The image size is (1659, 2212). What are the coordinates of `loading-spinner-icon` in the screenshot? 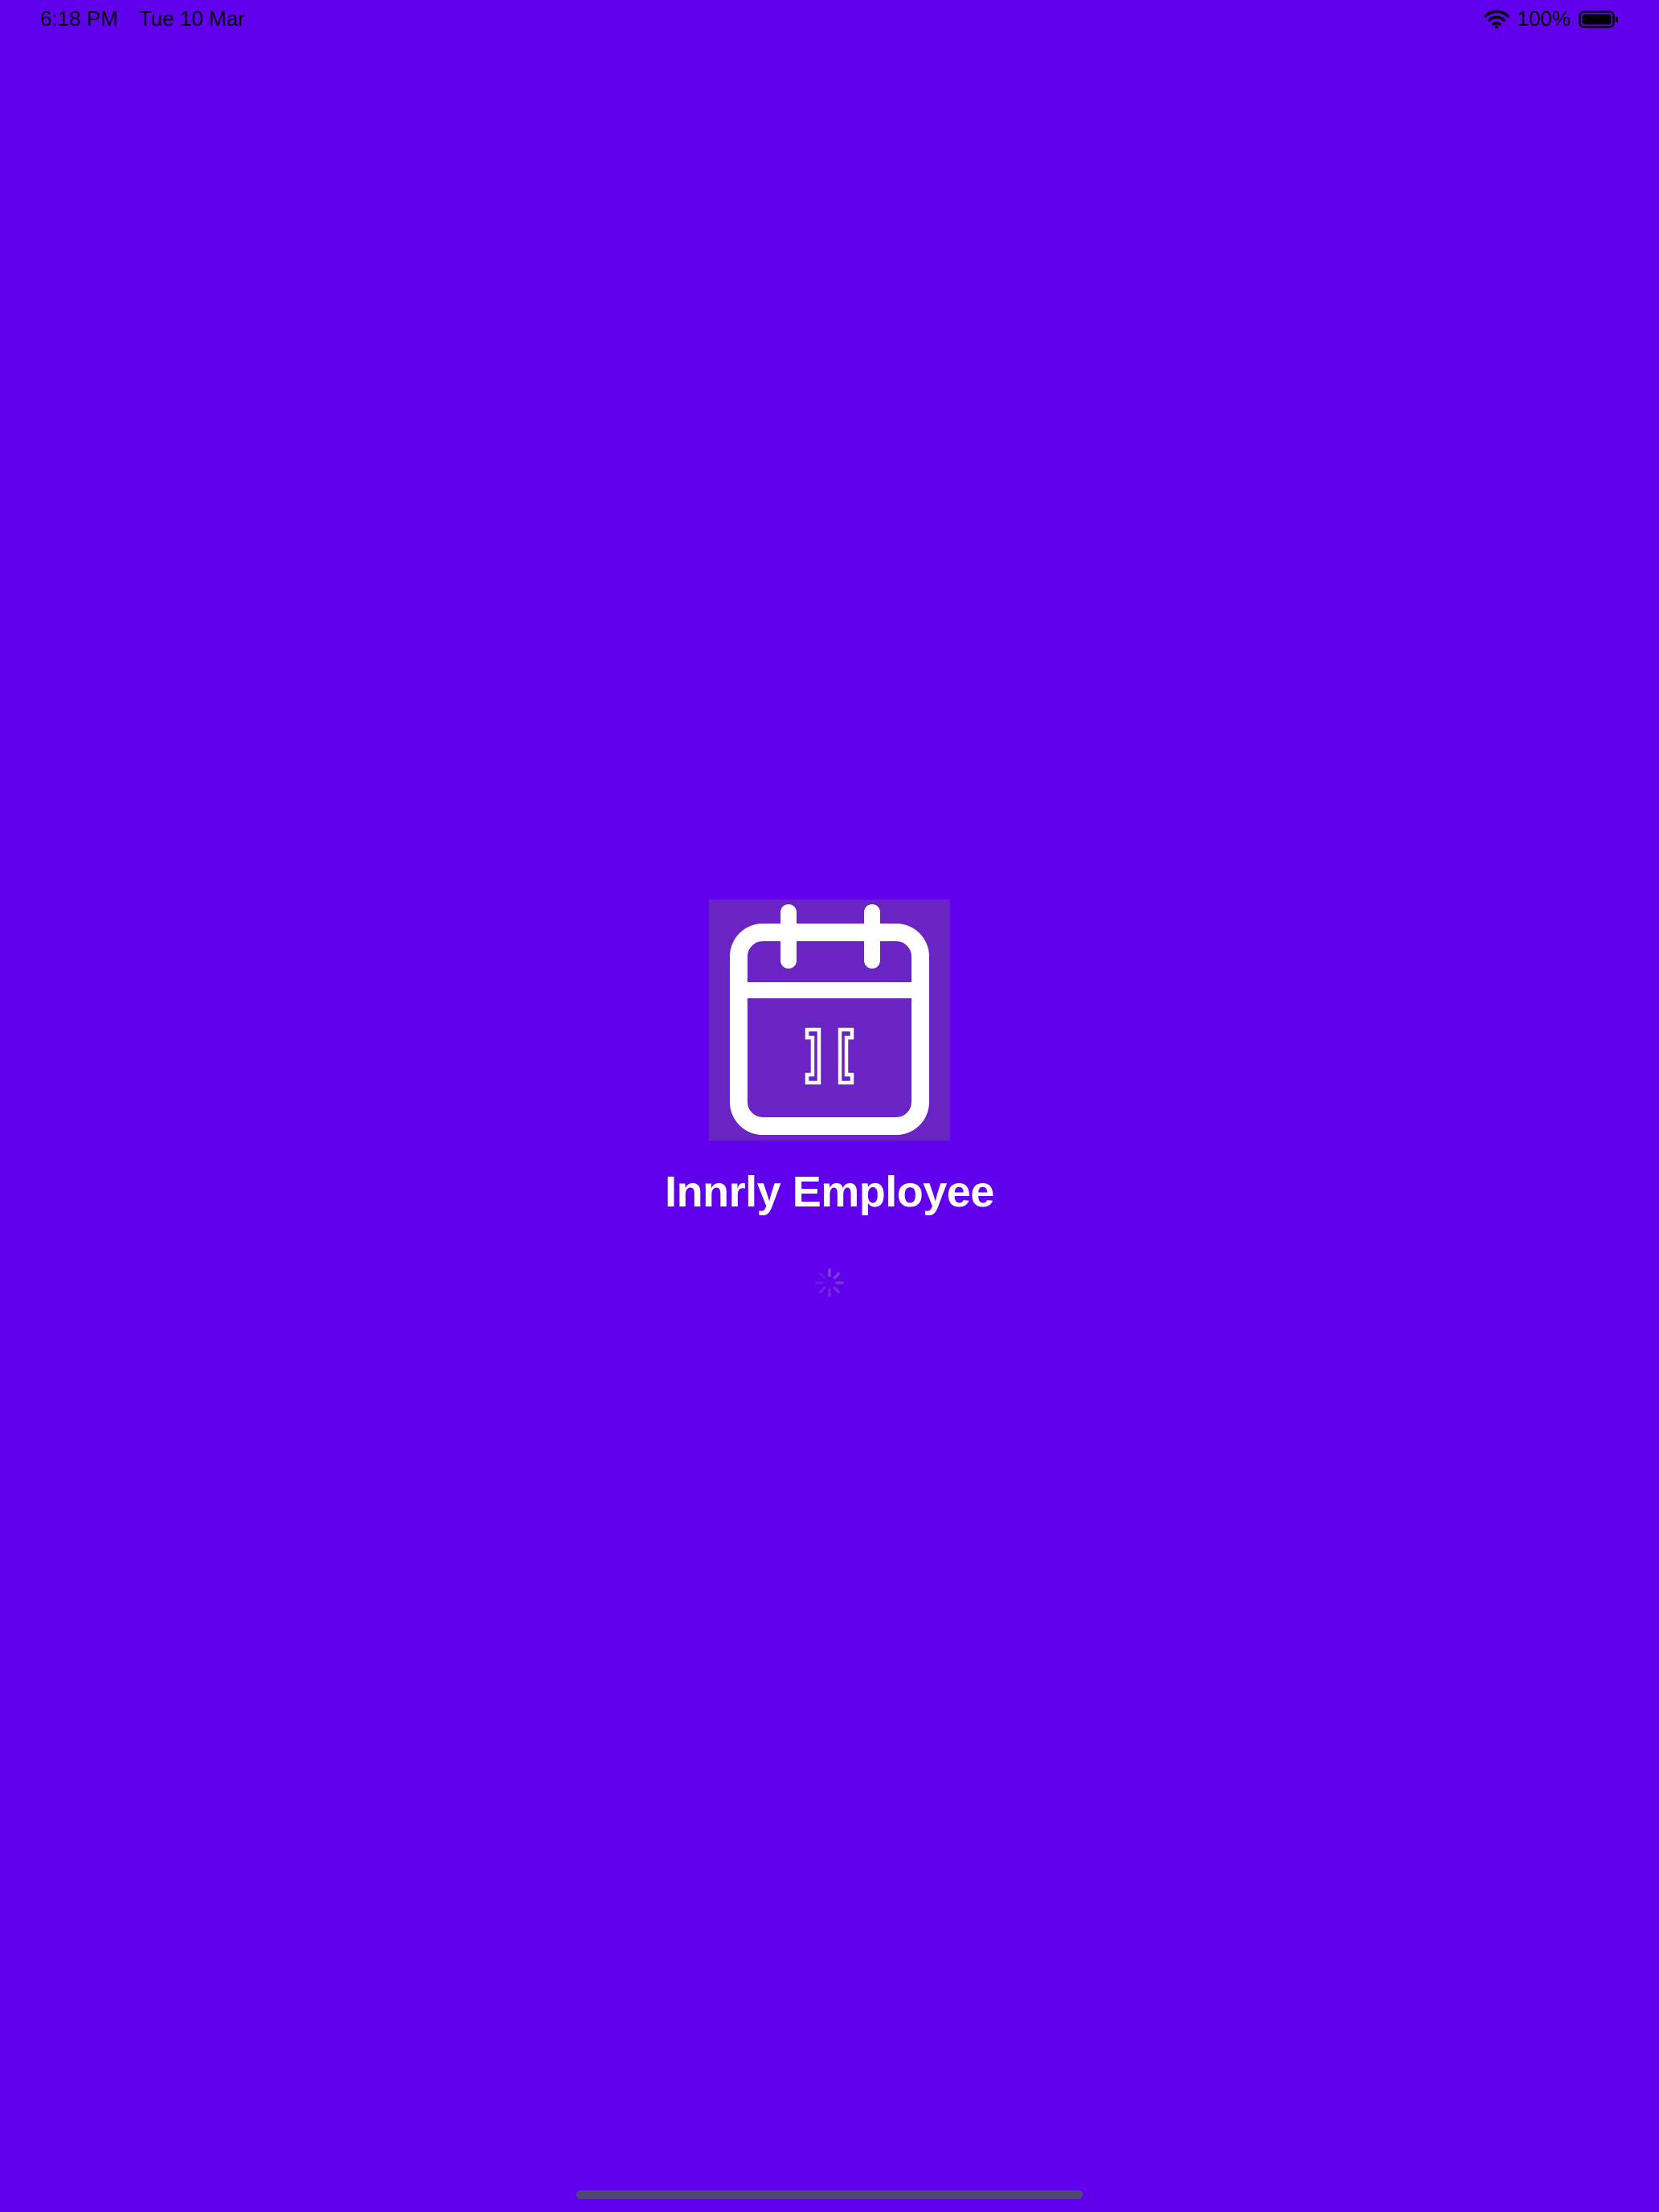 It's located at (829, 1283).